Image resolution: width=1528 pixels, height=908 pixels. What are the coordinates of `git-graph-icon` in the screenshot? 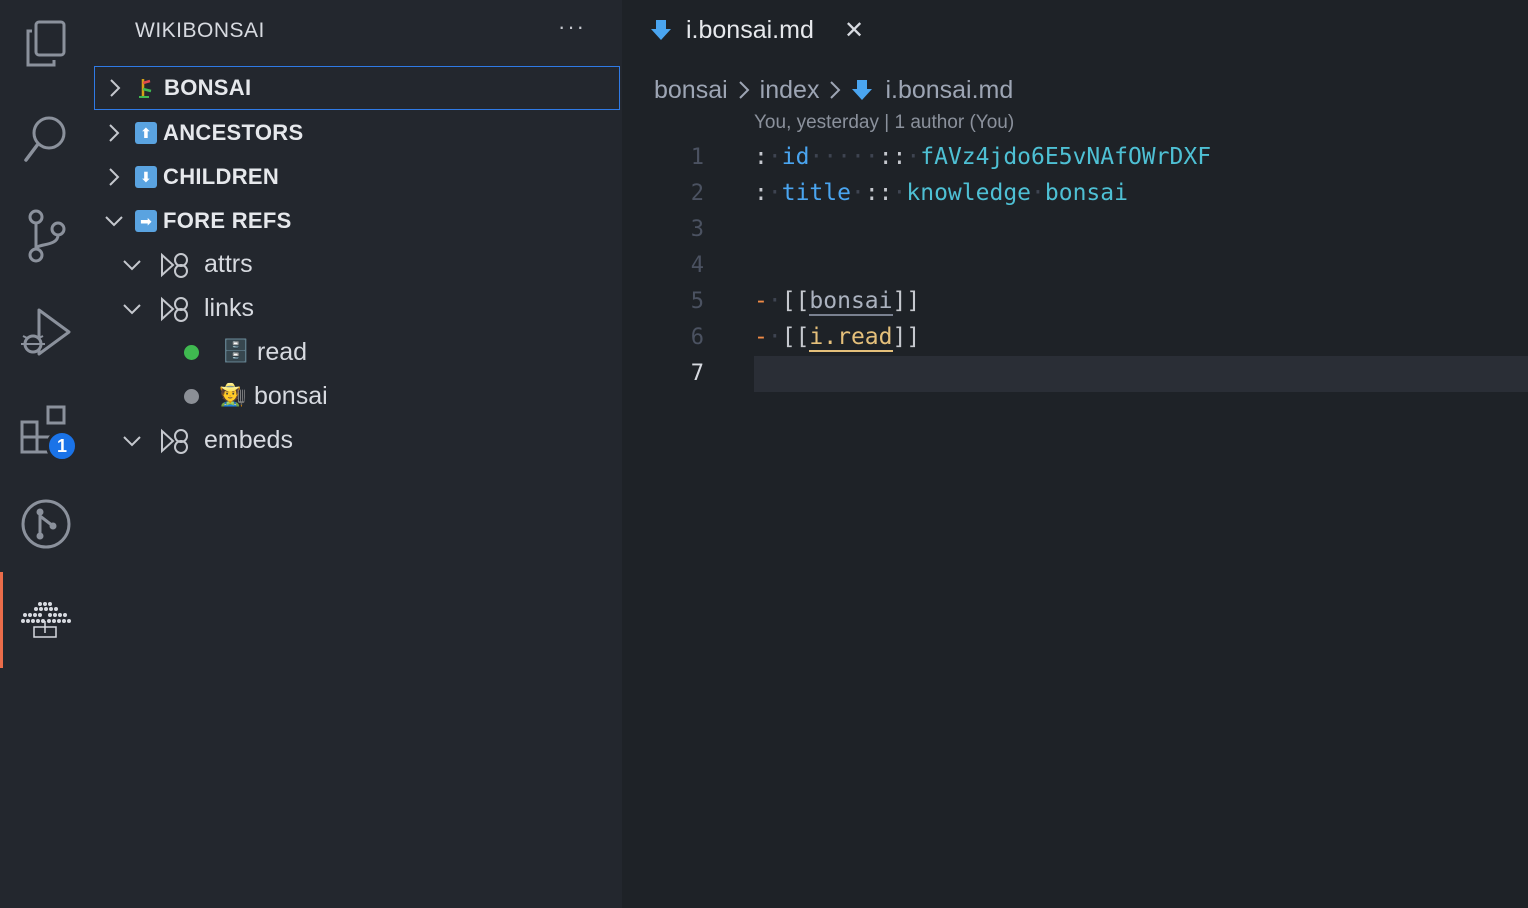 It's located at (46, 524).